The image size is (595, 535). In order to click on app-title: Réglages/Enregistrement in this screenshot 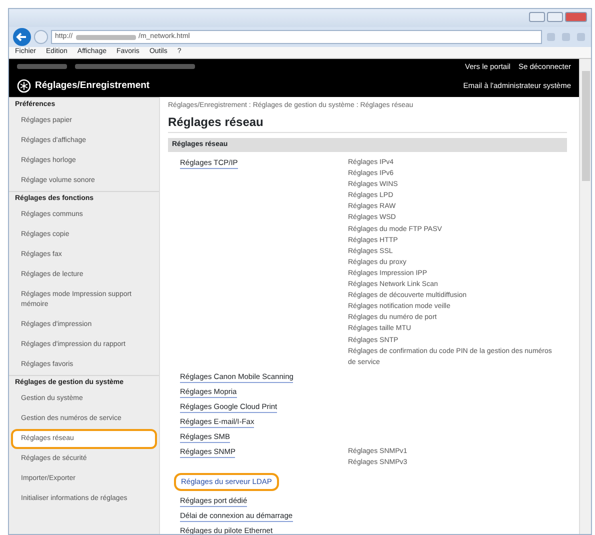, I will do `click(92, 85)`.